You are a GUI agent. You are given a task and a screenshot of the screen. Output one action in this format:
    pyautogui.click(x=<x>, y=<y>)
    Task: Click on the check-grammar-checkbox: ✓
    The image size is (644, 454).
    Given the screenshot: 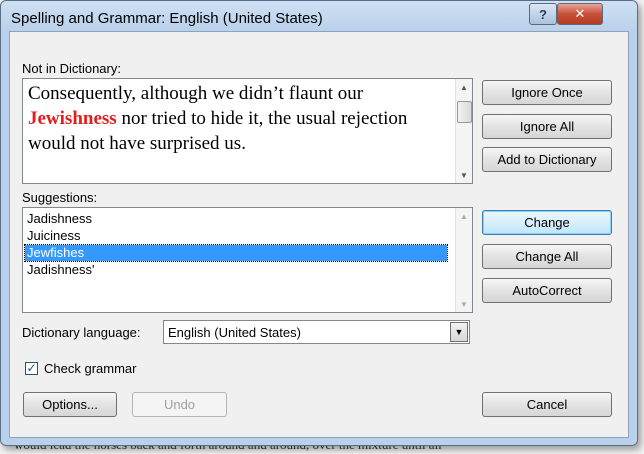 What is the action you would take?
    pyautogui.click(x=31, y=368)
    